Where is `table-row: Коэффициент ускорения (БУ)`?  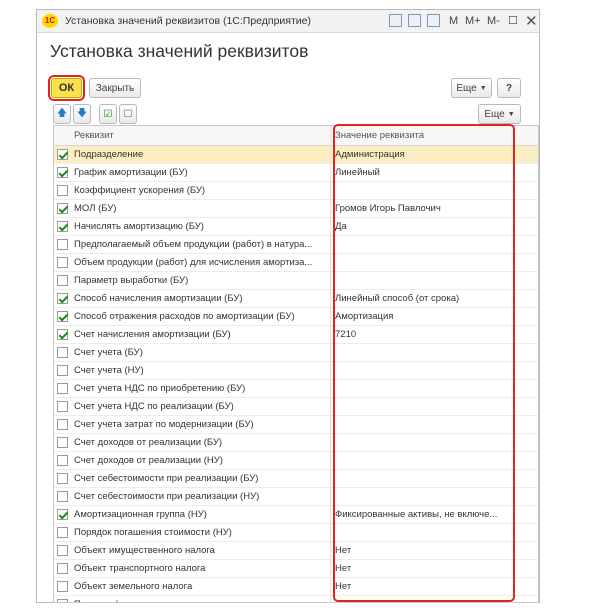
table-row: Коэффициент ускорения (БУ) is located at coordinates (296, 190).